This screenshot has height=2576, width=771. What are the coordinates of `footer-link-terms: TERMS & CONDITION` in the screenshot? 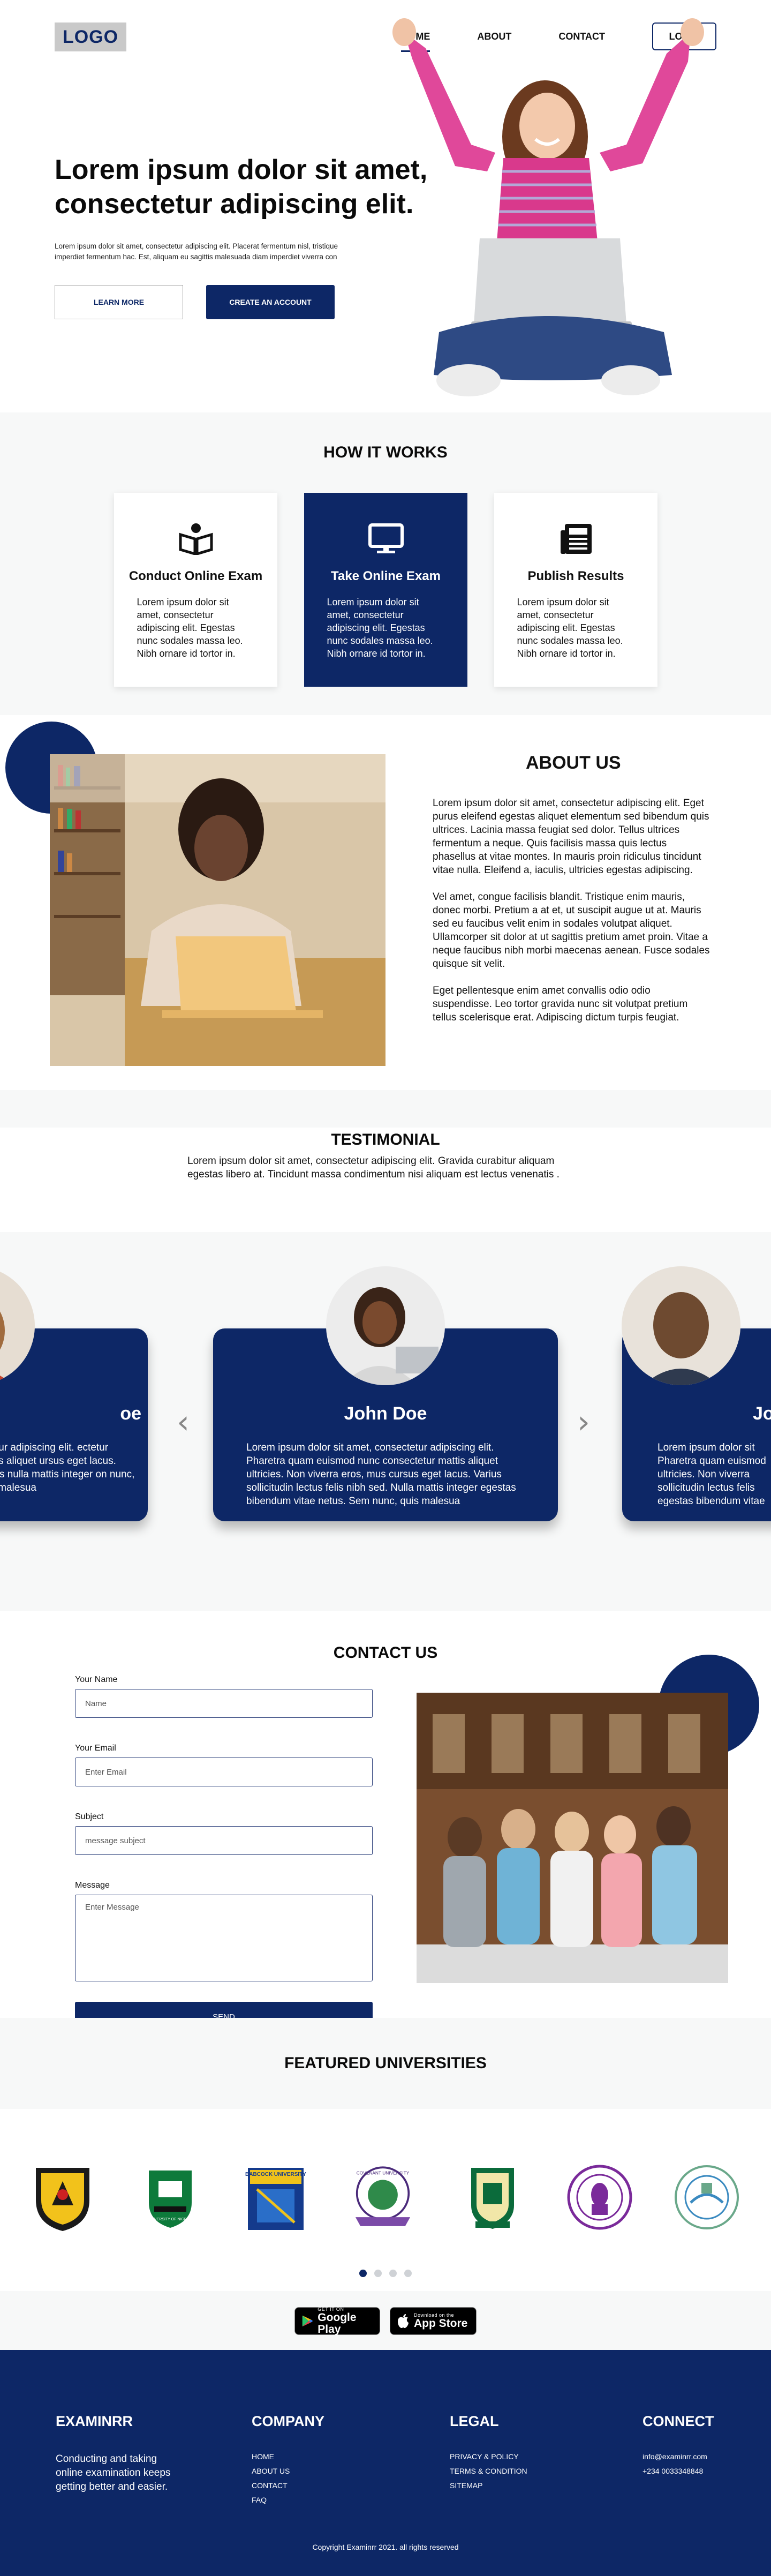 It's located at (488, 2471).